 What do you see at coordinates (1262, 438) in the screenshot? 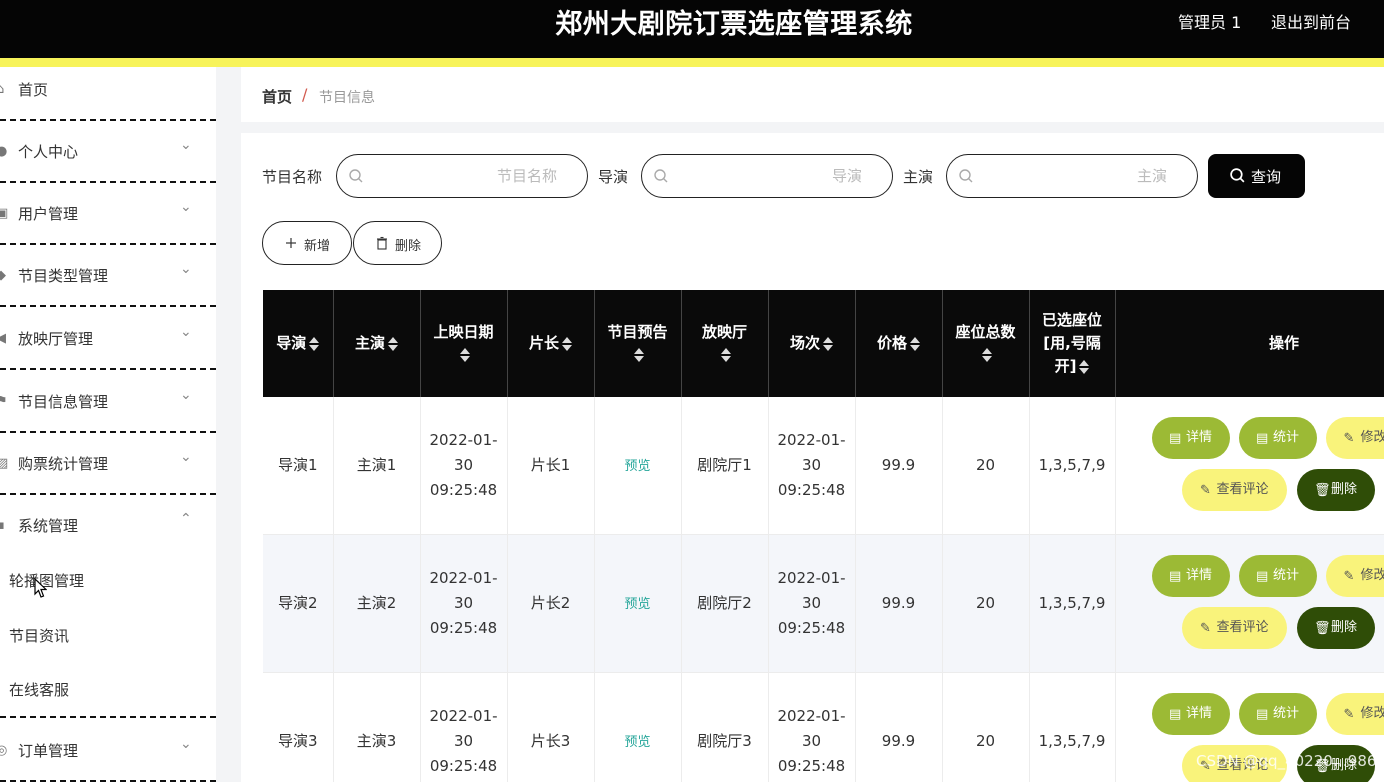
I see `document-icon: ▤` at bounding box center [1262, 438].